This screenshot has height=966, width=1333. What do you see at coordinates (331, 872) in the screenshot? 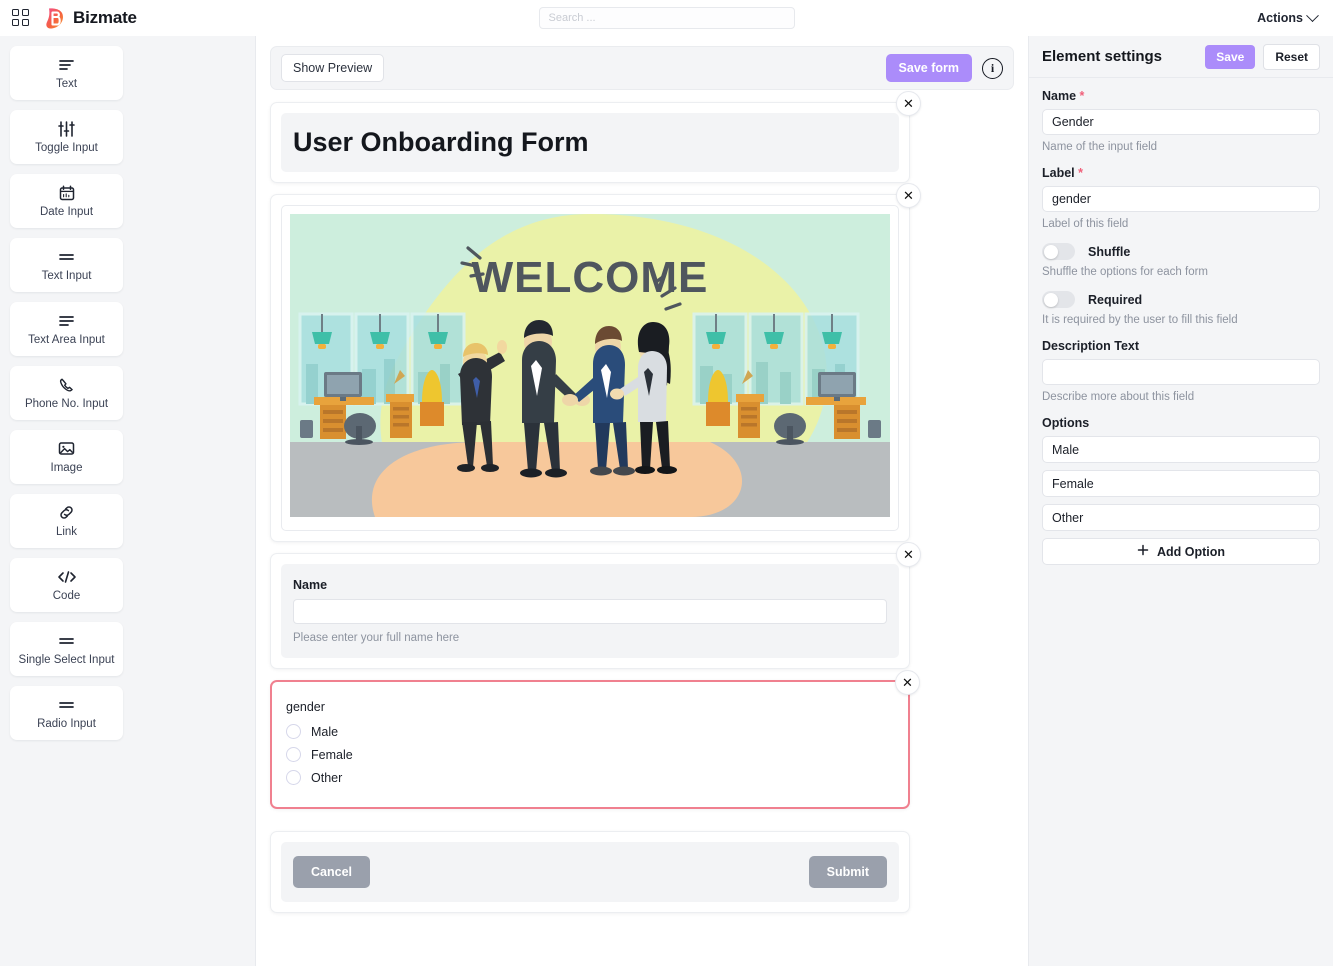
I see `cancel-button: Cancel` at bounding box center [331, 872].